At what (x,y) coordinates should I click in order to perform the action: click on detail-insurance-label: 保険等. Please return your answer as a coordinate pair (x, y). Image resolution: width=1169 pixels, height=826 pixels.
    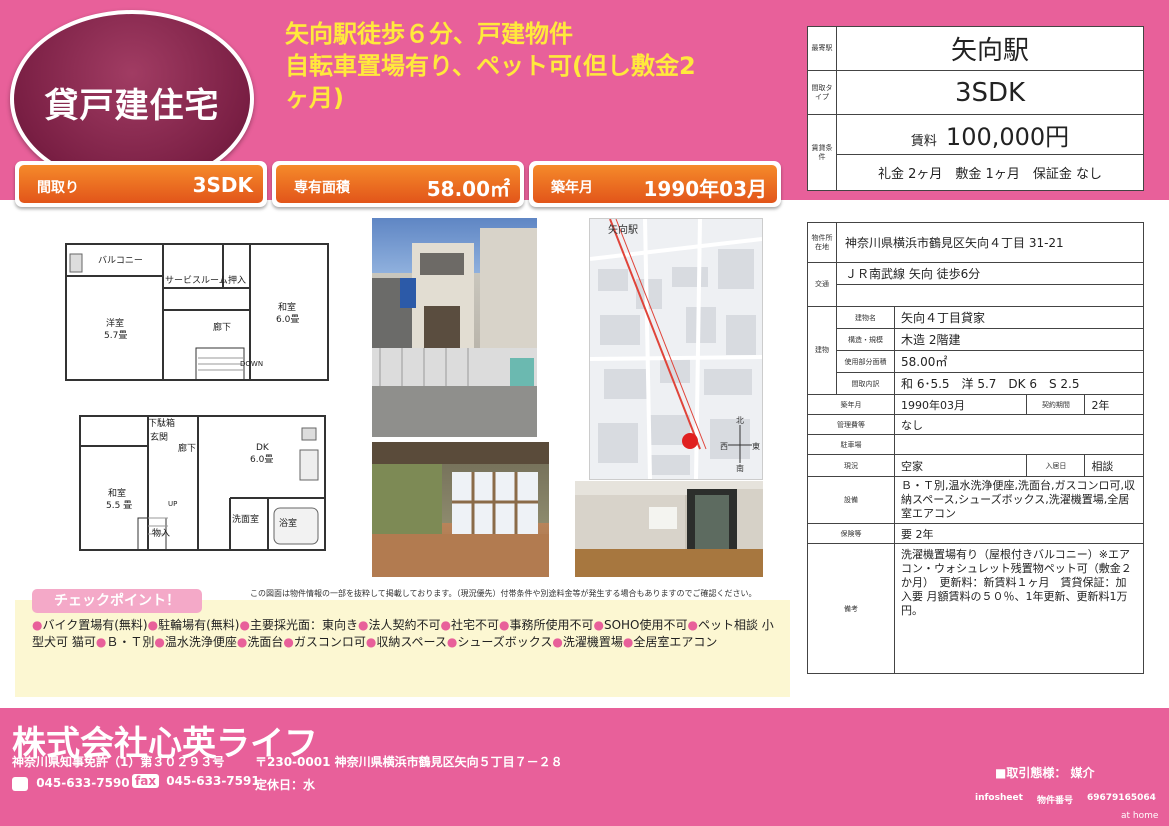
    Looking at the image, I should click on (851, 533).